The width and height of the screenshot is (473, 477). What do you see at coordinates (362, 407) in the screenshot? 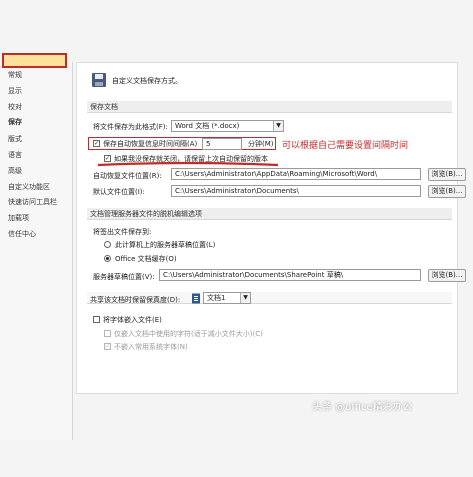
I see `watermark-text: 头条 @office精彩办公` at bounding box center [362, 407].